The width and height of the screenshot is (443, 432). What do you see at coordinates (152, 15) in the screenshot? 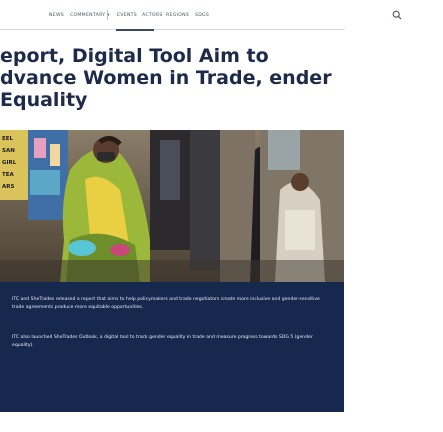
I see `nav-item-actors: ACTORS` at bounding box center [152, 15].